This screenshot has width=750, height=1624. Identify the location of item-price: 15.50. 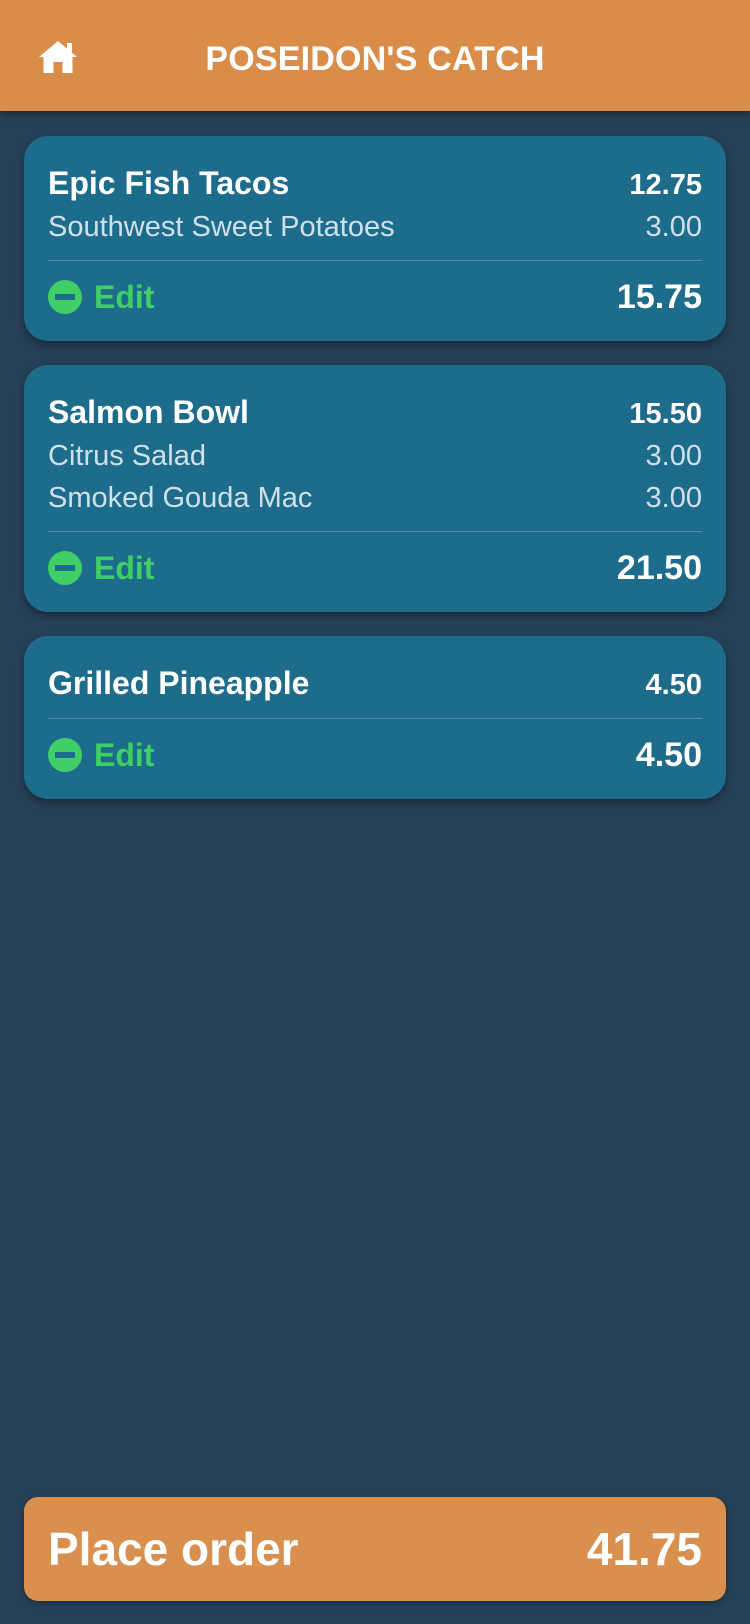
(665, 414).